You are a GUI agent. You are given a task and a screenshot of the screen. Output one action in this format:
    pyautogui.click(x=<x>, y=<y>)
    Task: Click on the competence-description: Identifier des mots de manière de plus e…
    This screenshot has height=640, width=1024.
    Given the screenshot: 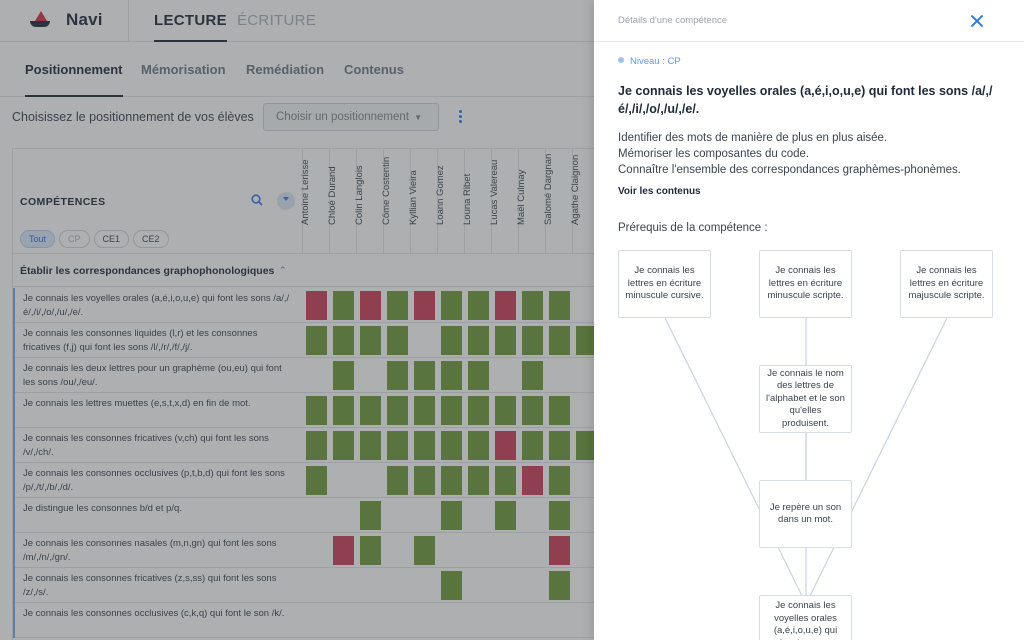 What is the action you would take?
    pyautogui.click(x=808, y=154)
    